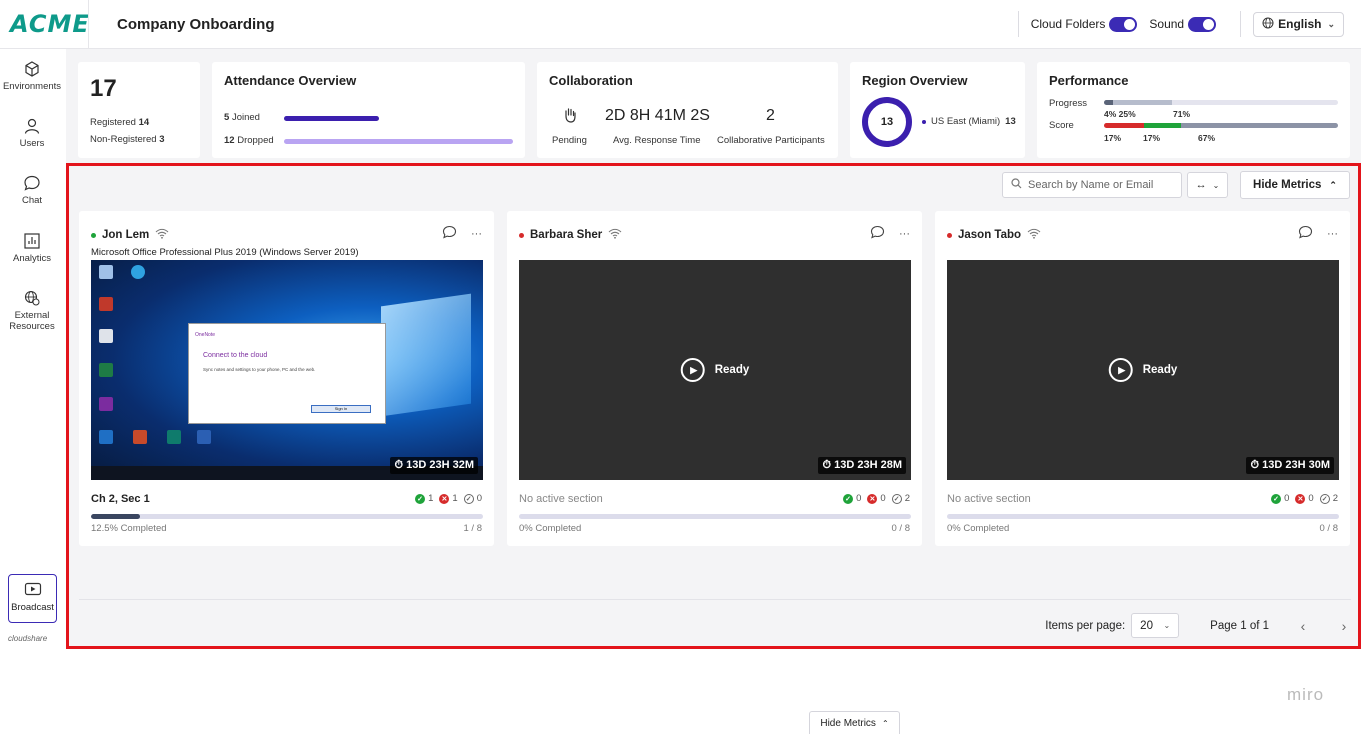 The width and height of the screenshot is (1361, 734). I want to click on score-bar, so click(1221, 125).